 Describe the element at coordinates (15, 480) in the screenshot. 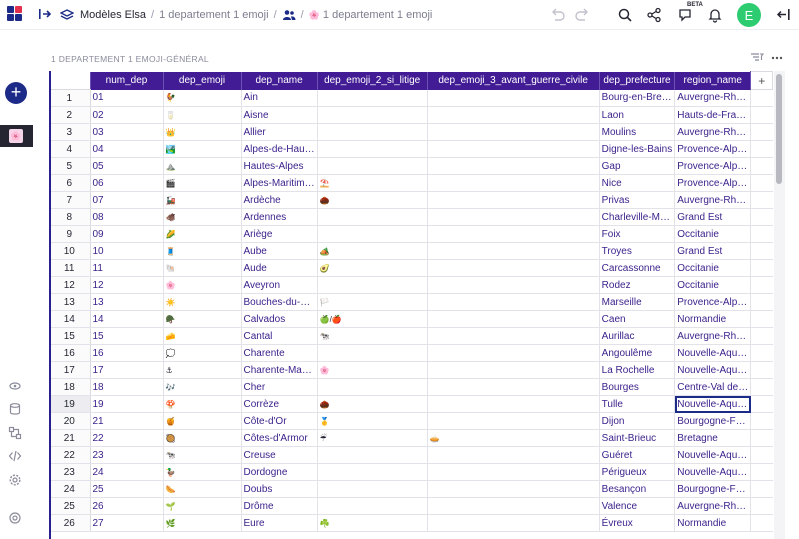

I see `settings-gear-icon` at that location.